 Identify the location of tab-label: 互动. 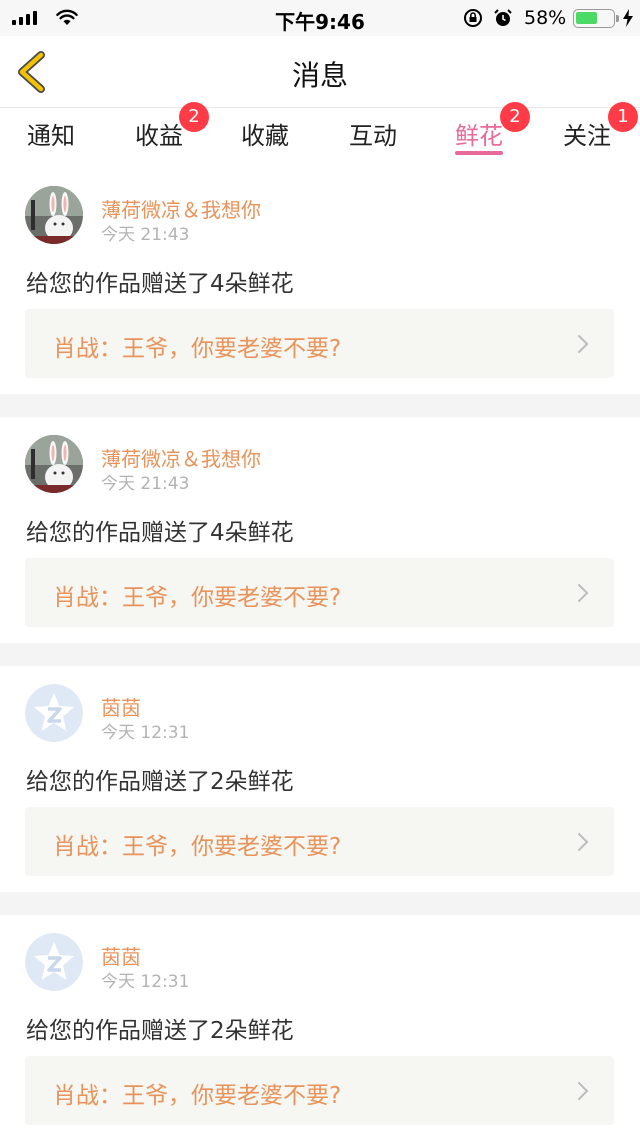
(373, 136).